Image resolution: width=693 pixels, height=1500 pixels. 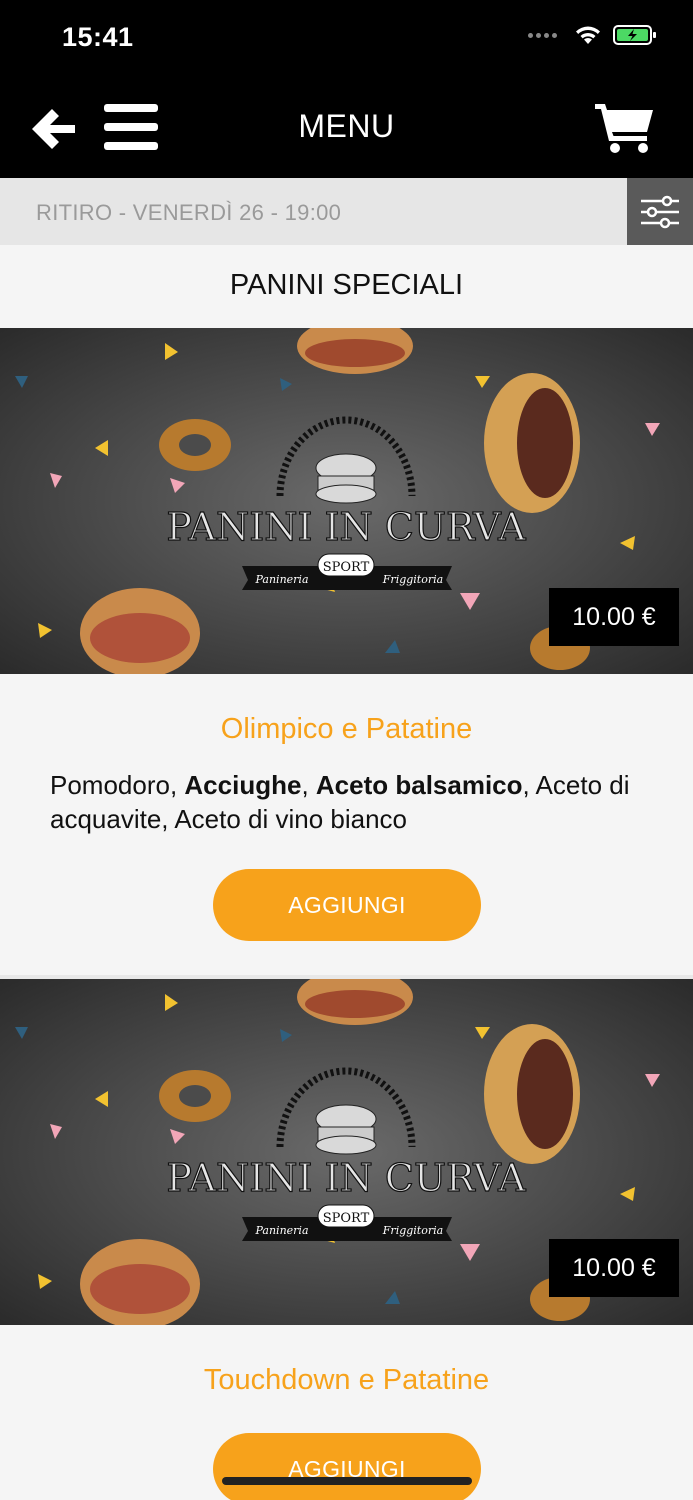 I want to click on status-bar: 15:41, so click(x=346, y=39).